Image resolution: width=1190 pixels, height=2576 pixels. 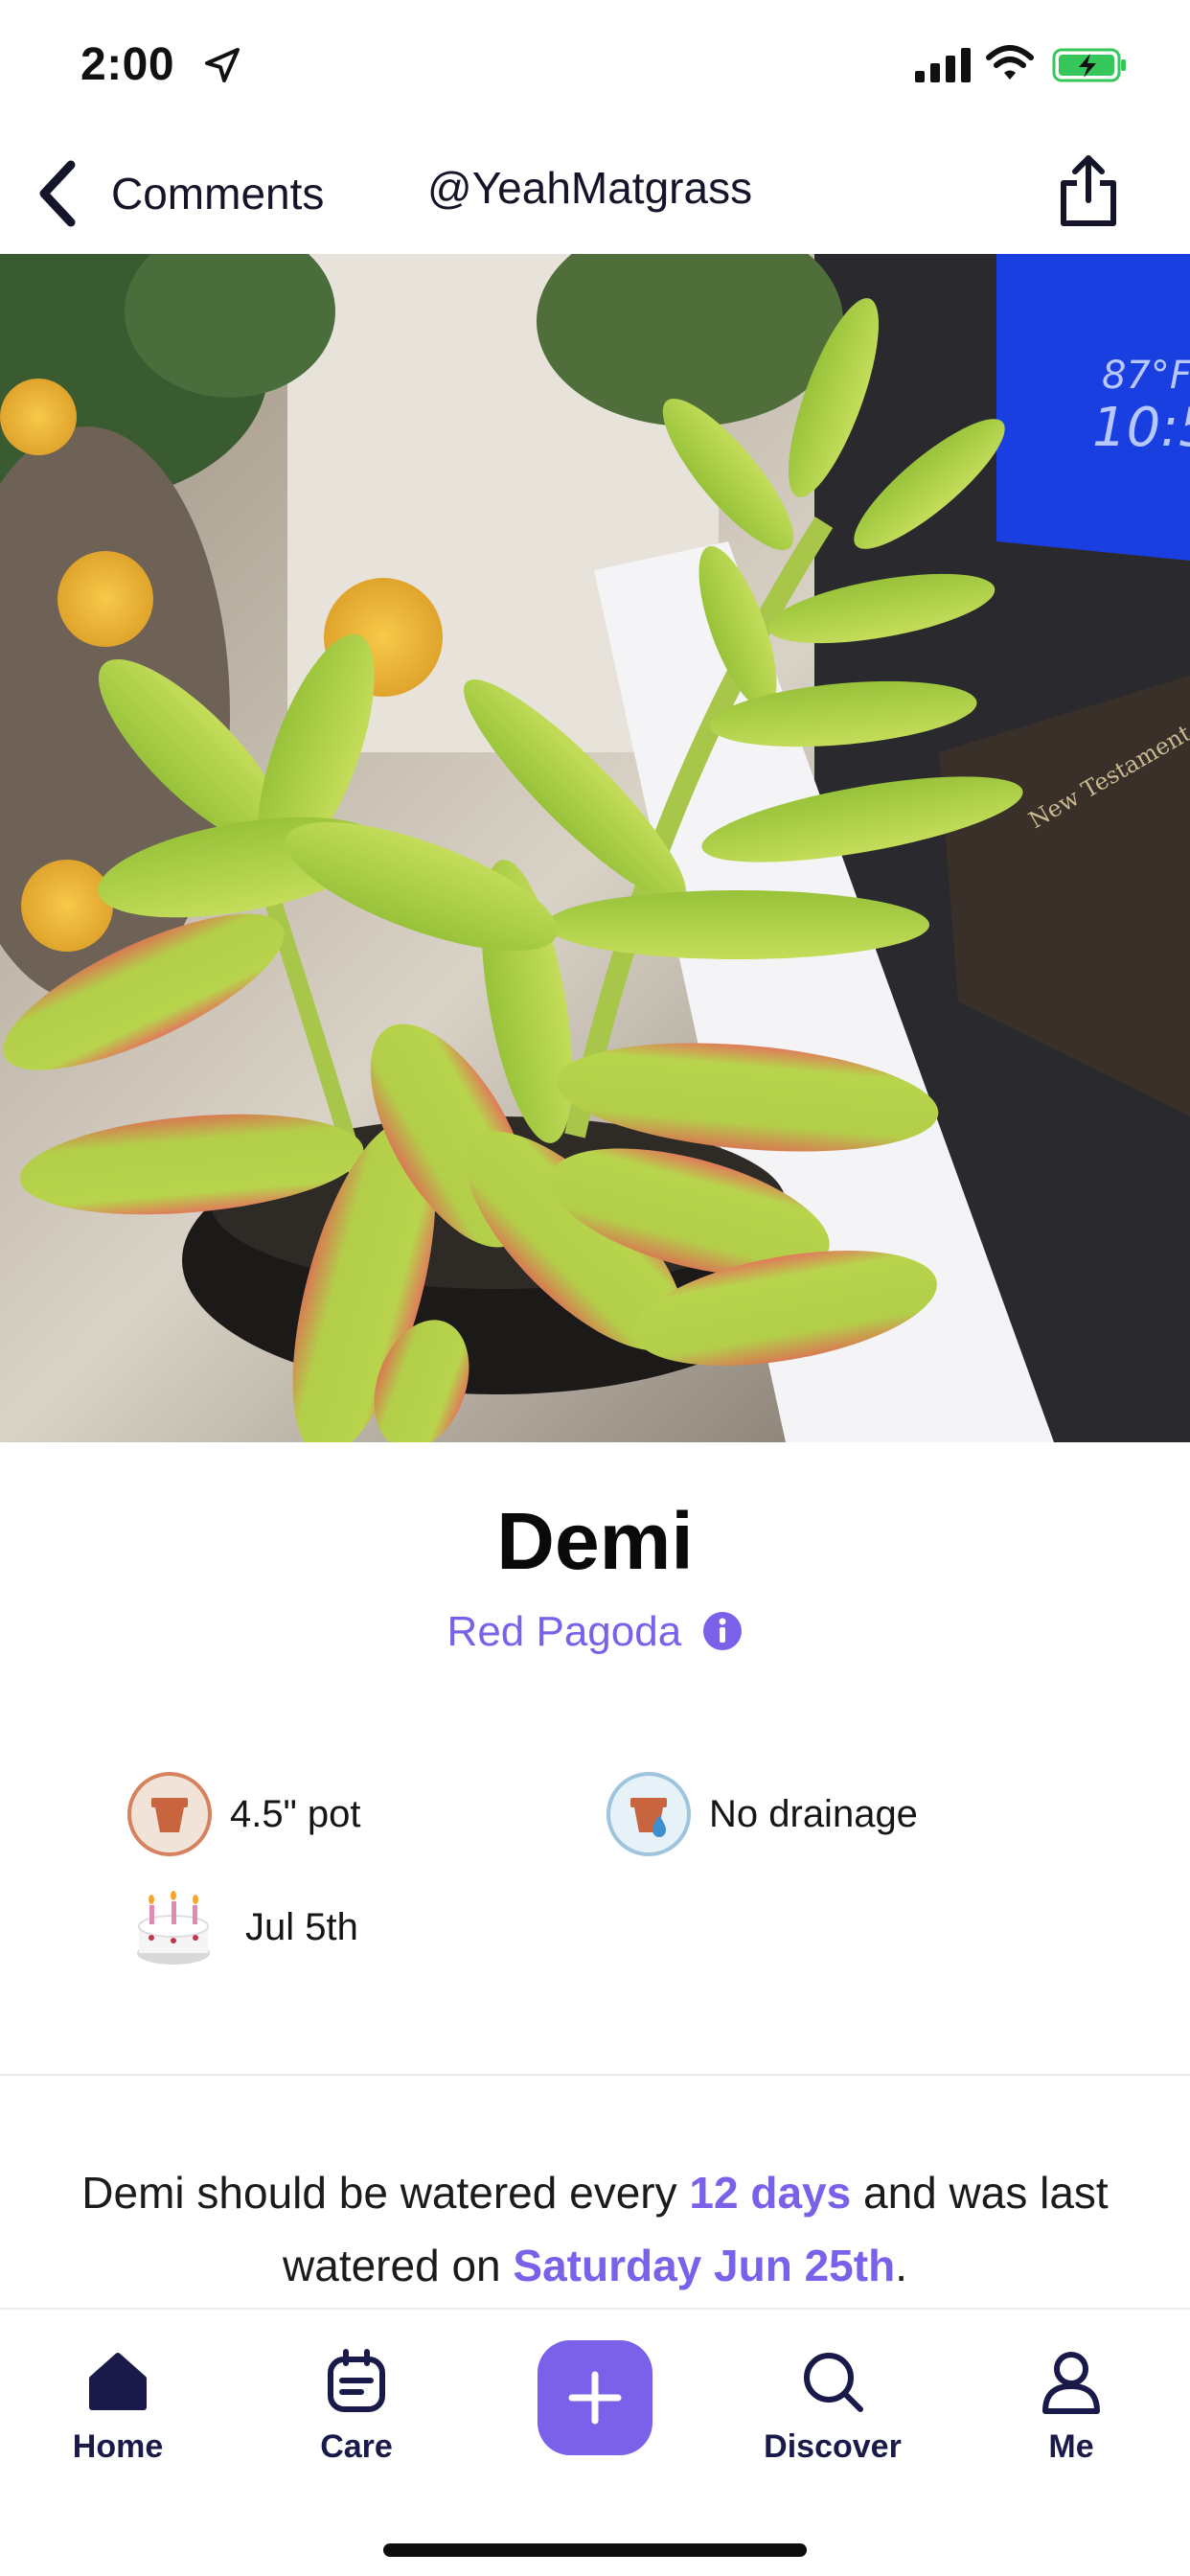 I want to click on status-bar: 2:00, so click(x=595, y=64).